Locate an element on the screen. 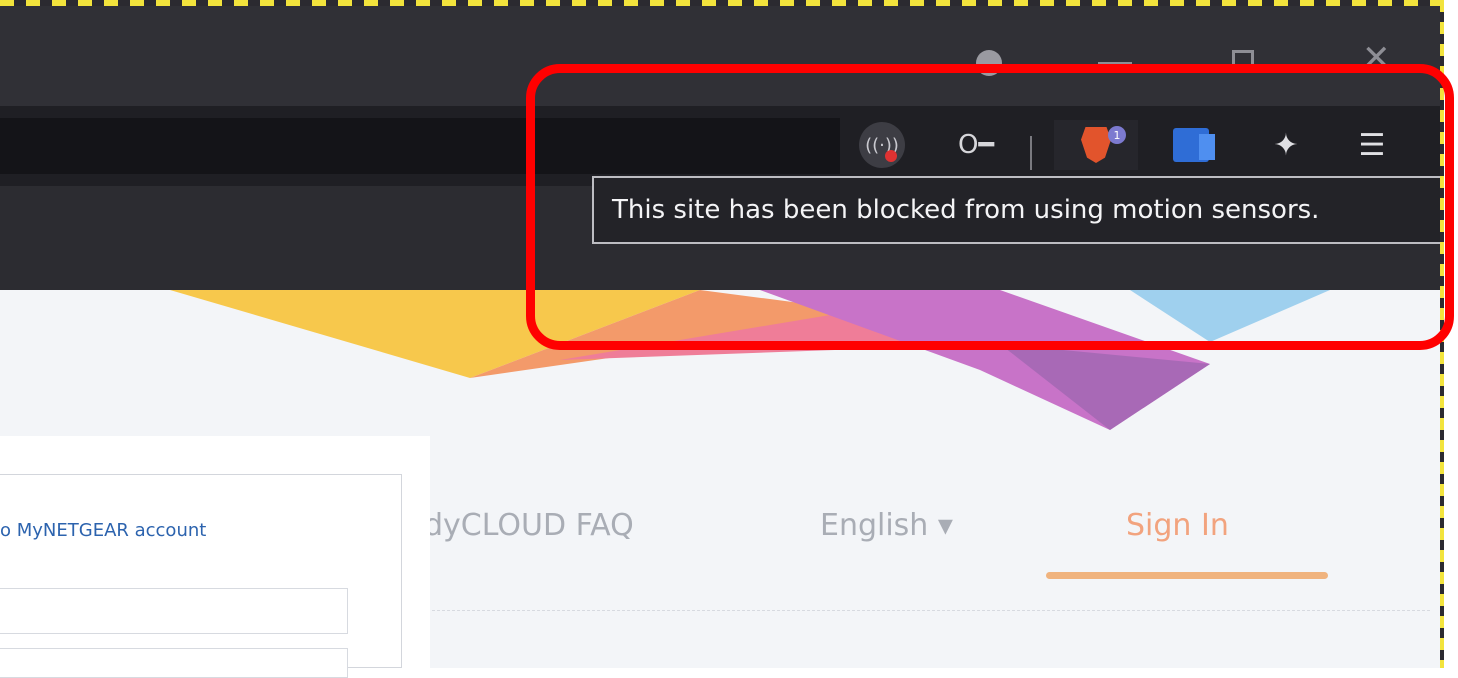 This screenshot has width=1458, height=678. capture-border-top is located at coordinates (720, 3).